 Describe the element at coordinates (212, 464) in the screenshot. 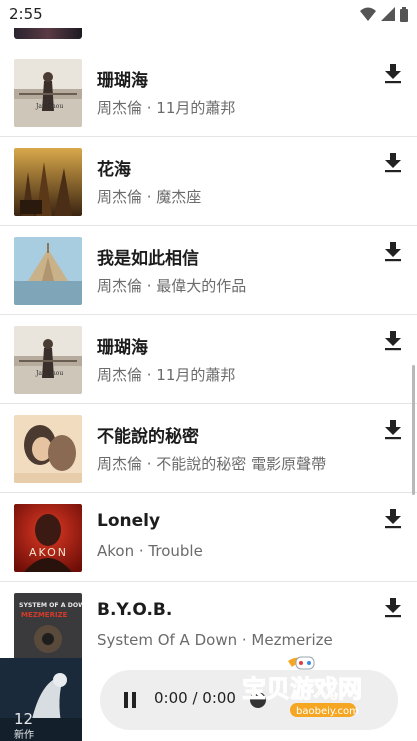

I see `song-subtitle: 周杰倫 · 不能說的秘密 電影原聲帶` at that location.